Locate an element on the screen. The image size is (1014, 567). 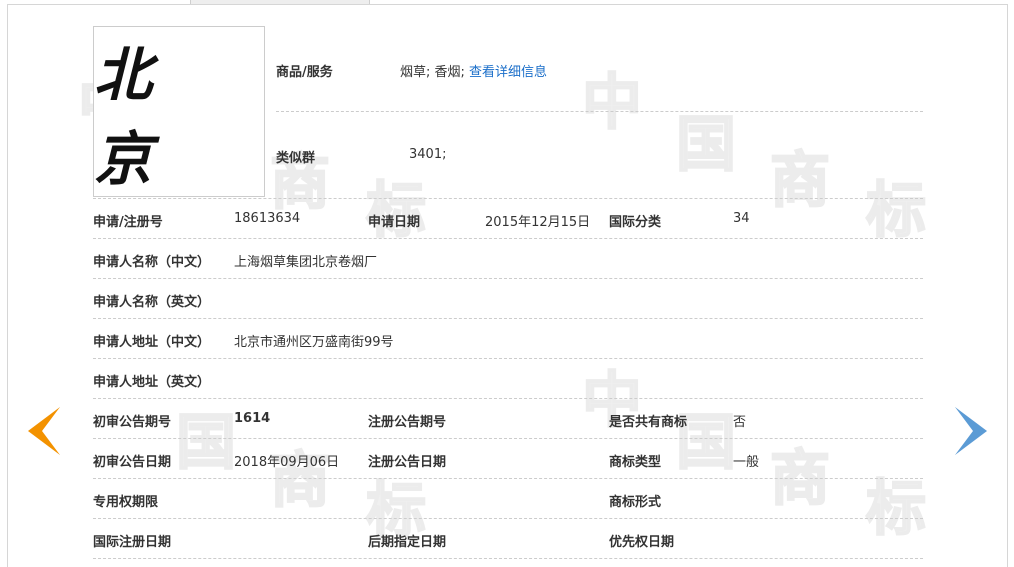
watermark-shang: 商 is located at coordinates (800, 181).